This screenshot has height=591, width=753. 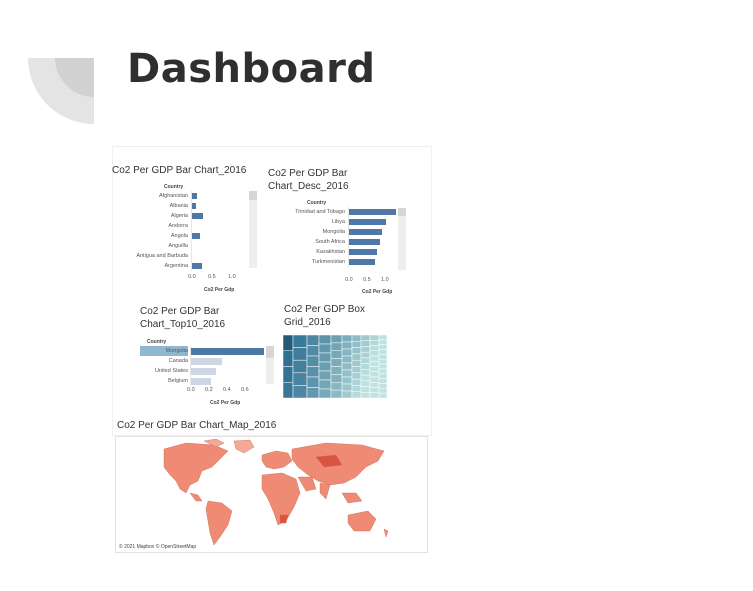 What do you see at coordinates (182, 318) in the screenshot?
I see `sheet-bar-chart-top10: Co2 Per GDP Bar Chart_Top10_2016` at bounding box center [182, 318].